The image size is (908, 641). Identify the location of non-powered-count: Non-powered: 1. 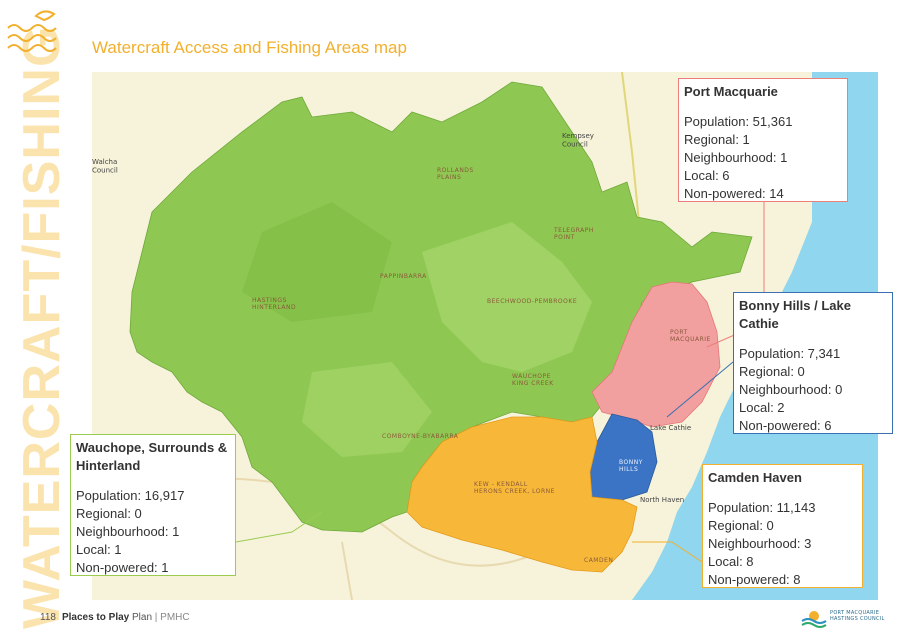
(122, 567).